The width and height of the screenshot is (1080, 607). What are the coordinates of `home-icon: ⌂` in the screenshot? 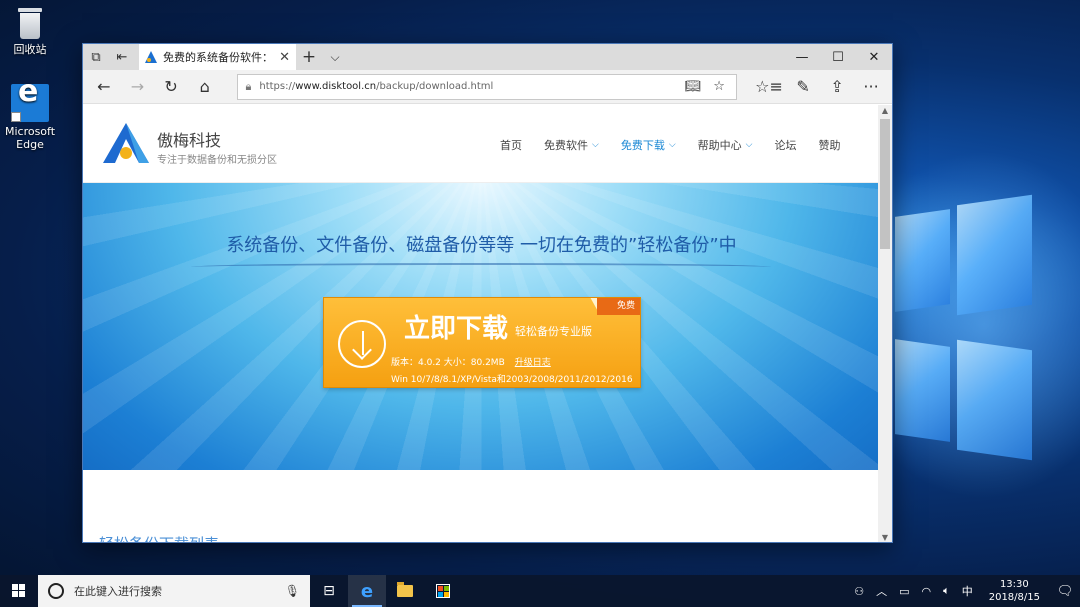 It's located at (204, 86).